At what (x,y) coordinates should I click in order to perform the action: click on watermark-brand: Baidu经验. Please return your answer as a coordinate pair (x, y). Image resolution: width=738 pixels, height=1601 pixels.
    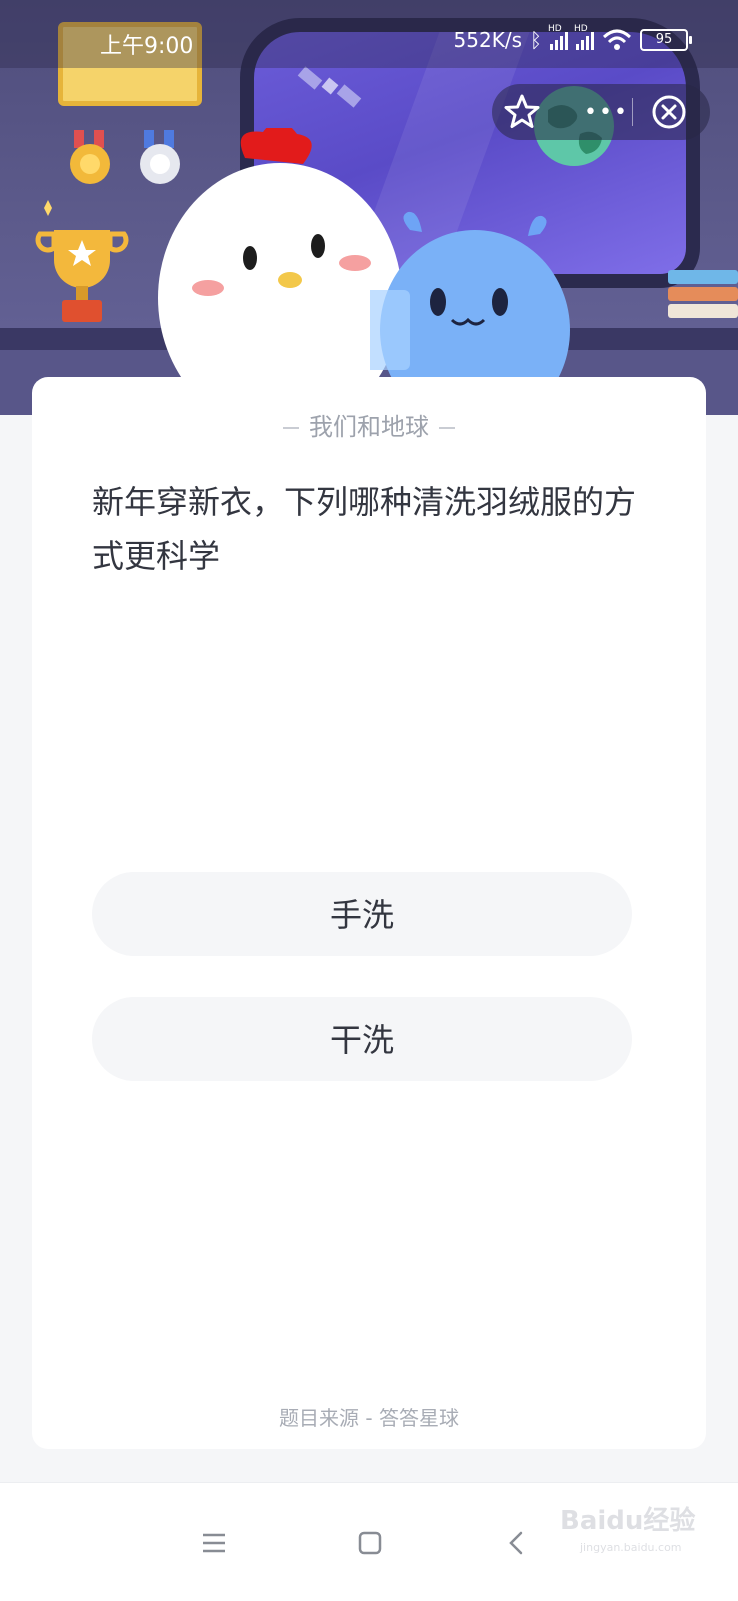
    Looking at the image, I should click on (628, 1521).